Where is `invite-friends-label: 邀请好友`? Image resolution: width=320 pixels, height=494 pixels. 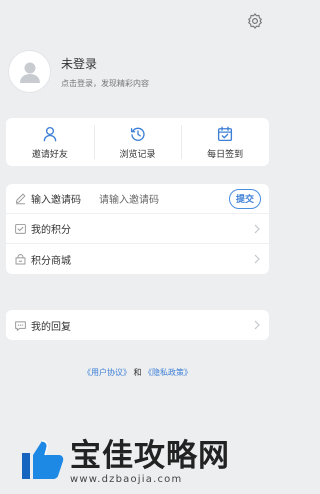
invite-friends-label: 邀请好友 is located at coordinates (49, 154).